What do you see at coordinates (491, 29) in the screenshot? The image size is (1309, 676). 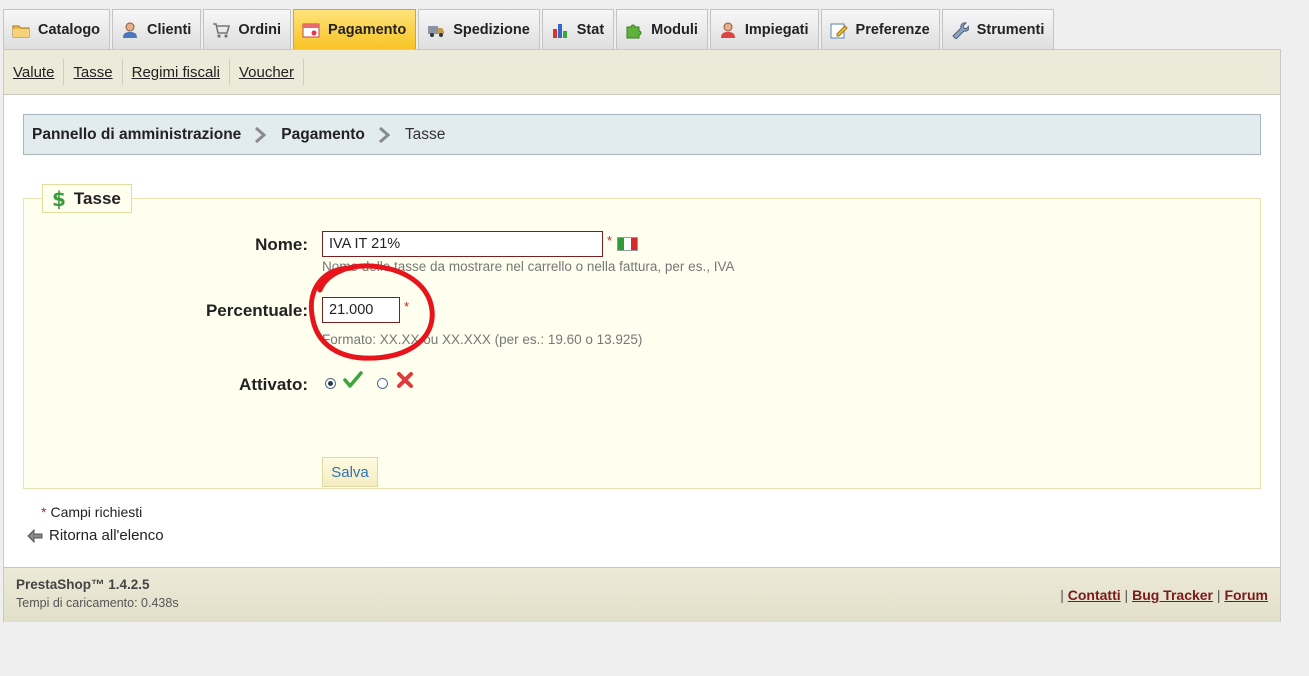 I see `tab-label: Spedizione` at bounding box center [491, 29].